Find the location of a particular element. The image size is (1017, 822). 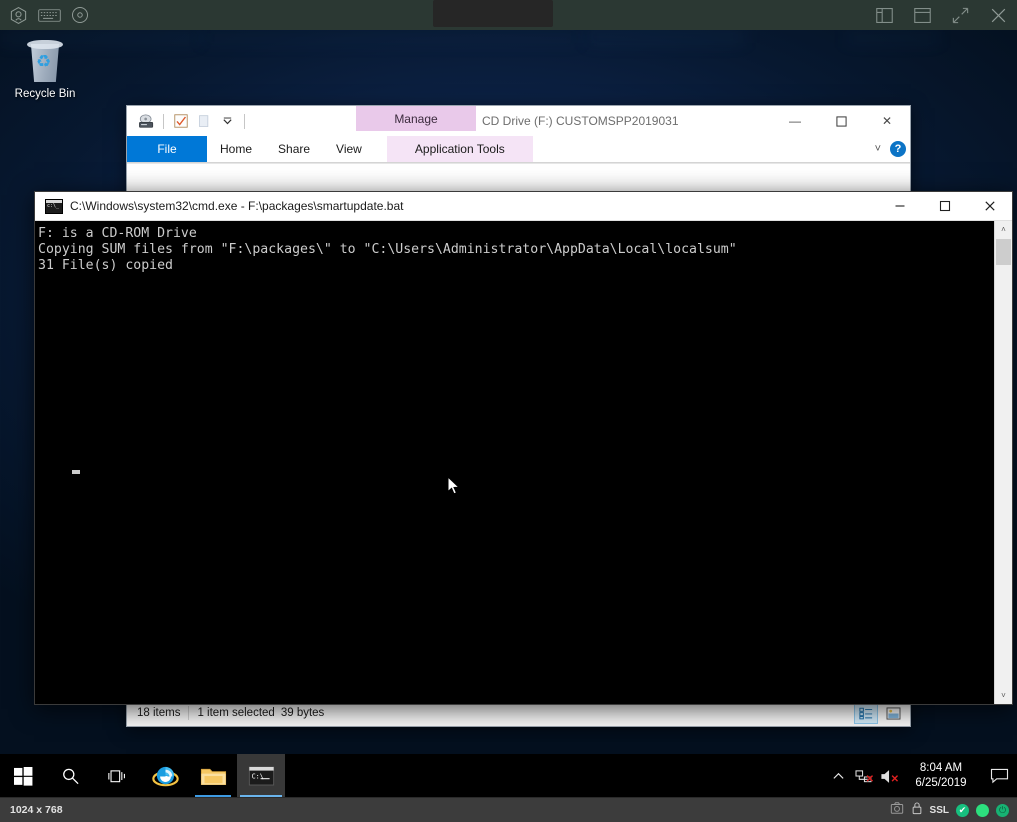

power-indicator: ⏻ is located at coordinates (1002, 810).